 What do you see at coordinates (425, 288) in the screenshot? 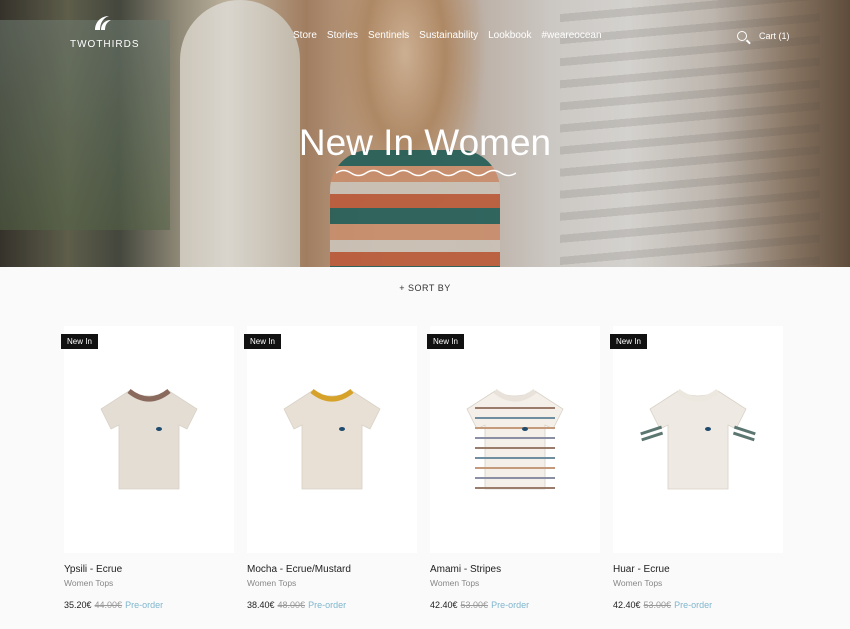
I see `sort-by-button: + SORT BY` at bounding box center [425, 288].